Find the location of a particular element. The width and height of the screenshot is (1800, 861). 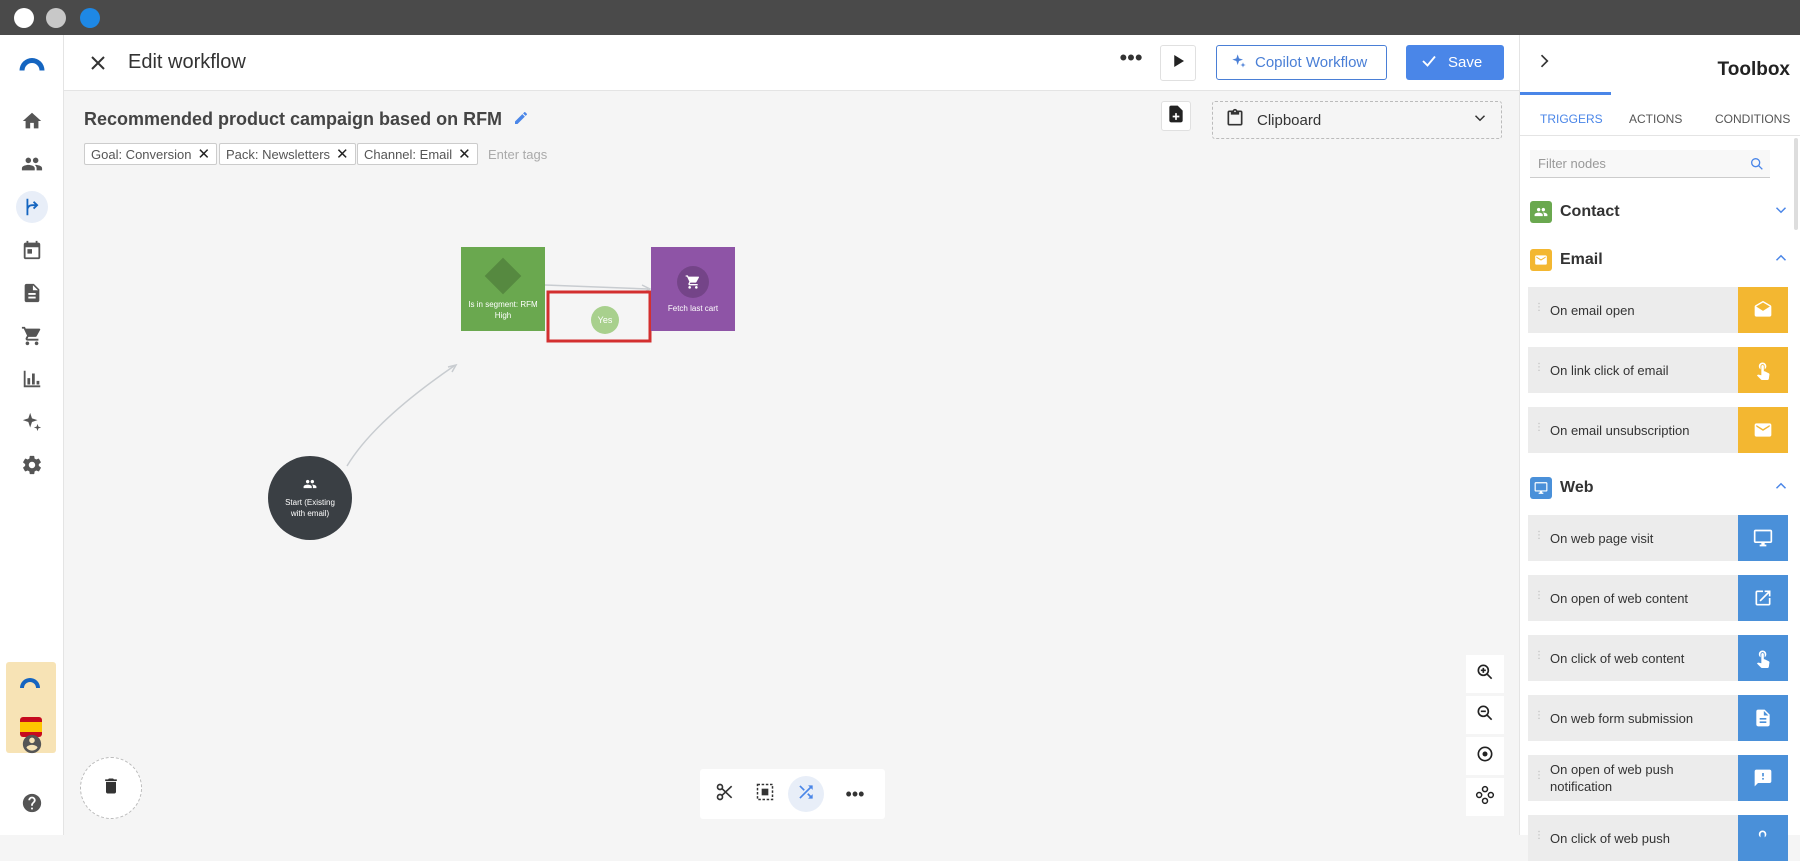

clipboard-label: Clipboard is located at coordinates (1289, 120).